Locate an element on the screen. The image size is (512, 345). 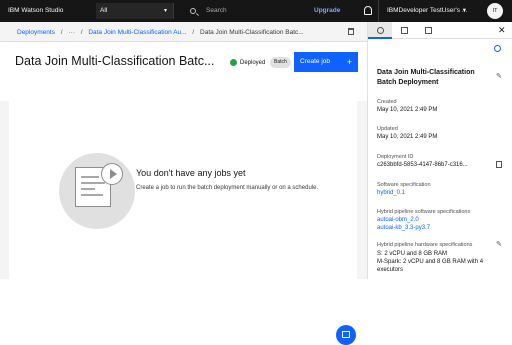
hybrid-hardware-line: S: 2 vCPU and 8 GB RAM is located at coordinates (412, 254).